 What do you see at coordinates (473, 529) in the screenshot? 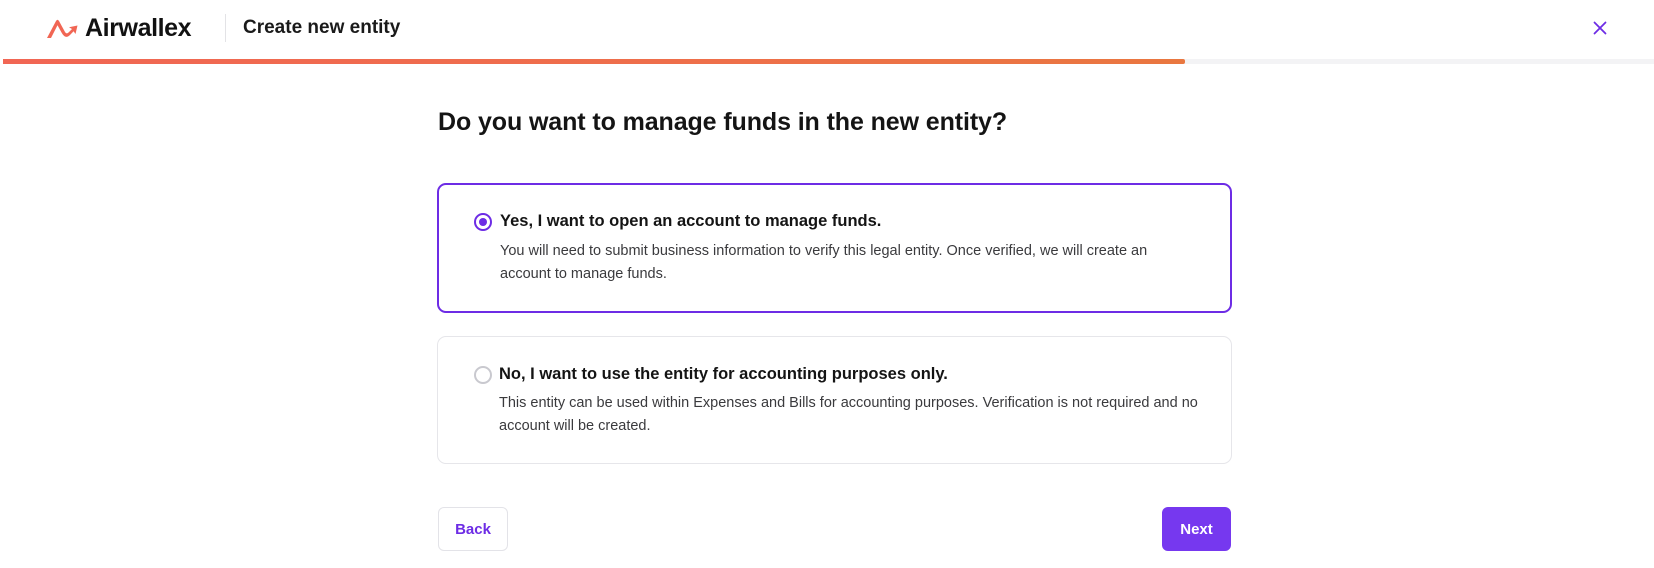
I see `back-button: Back` at bounding box center [473, 529].